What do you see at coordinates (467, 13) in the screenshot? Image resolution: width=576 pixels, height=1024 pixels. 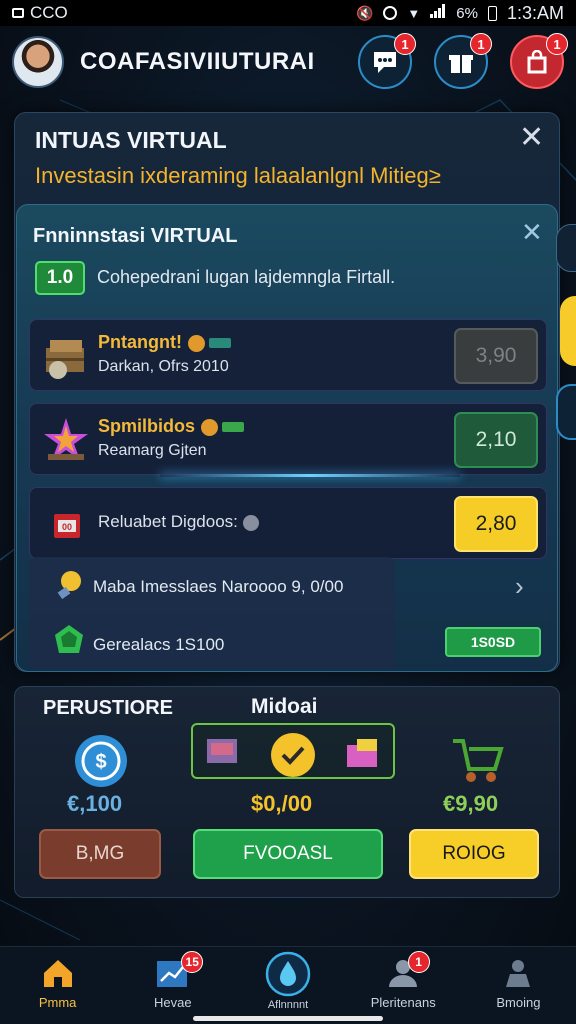 I see `battery-text: 6%` at bounding box center [467, 13].